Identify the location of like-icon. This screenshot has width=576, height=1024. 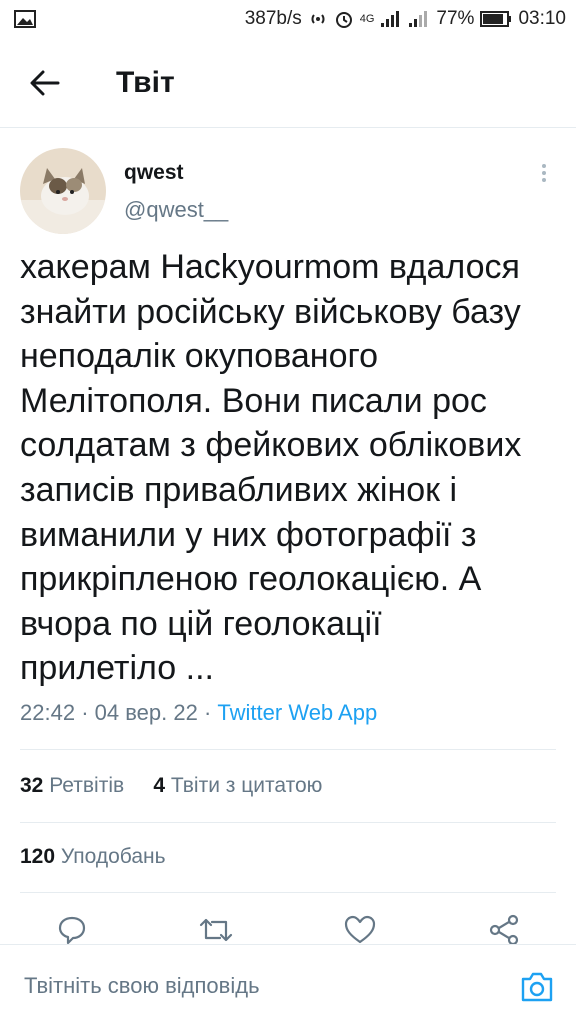
(360, 929).